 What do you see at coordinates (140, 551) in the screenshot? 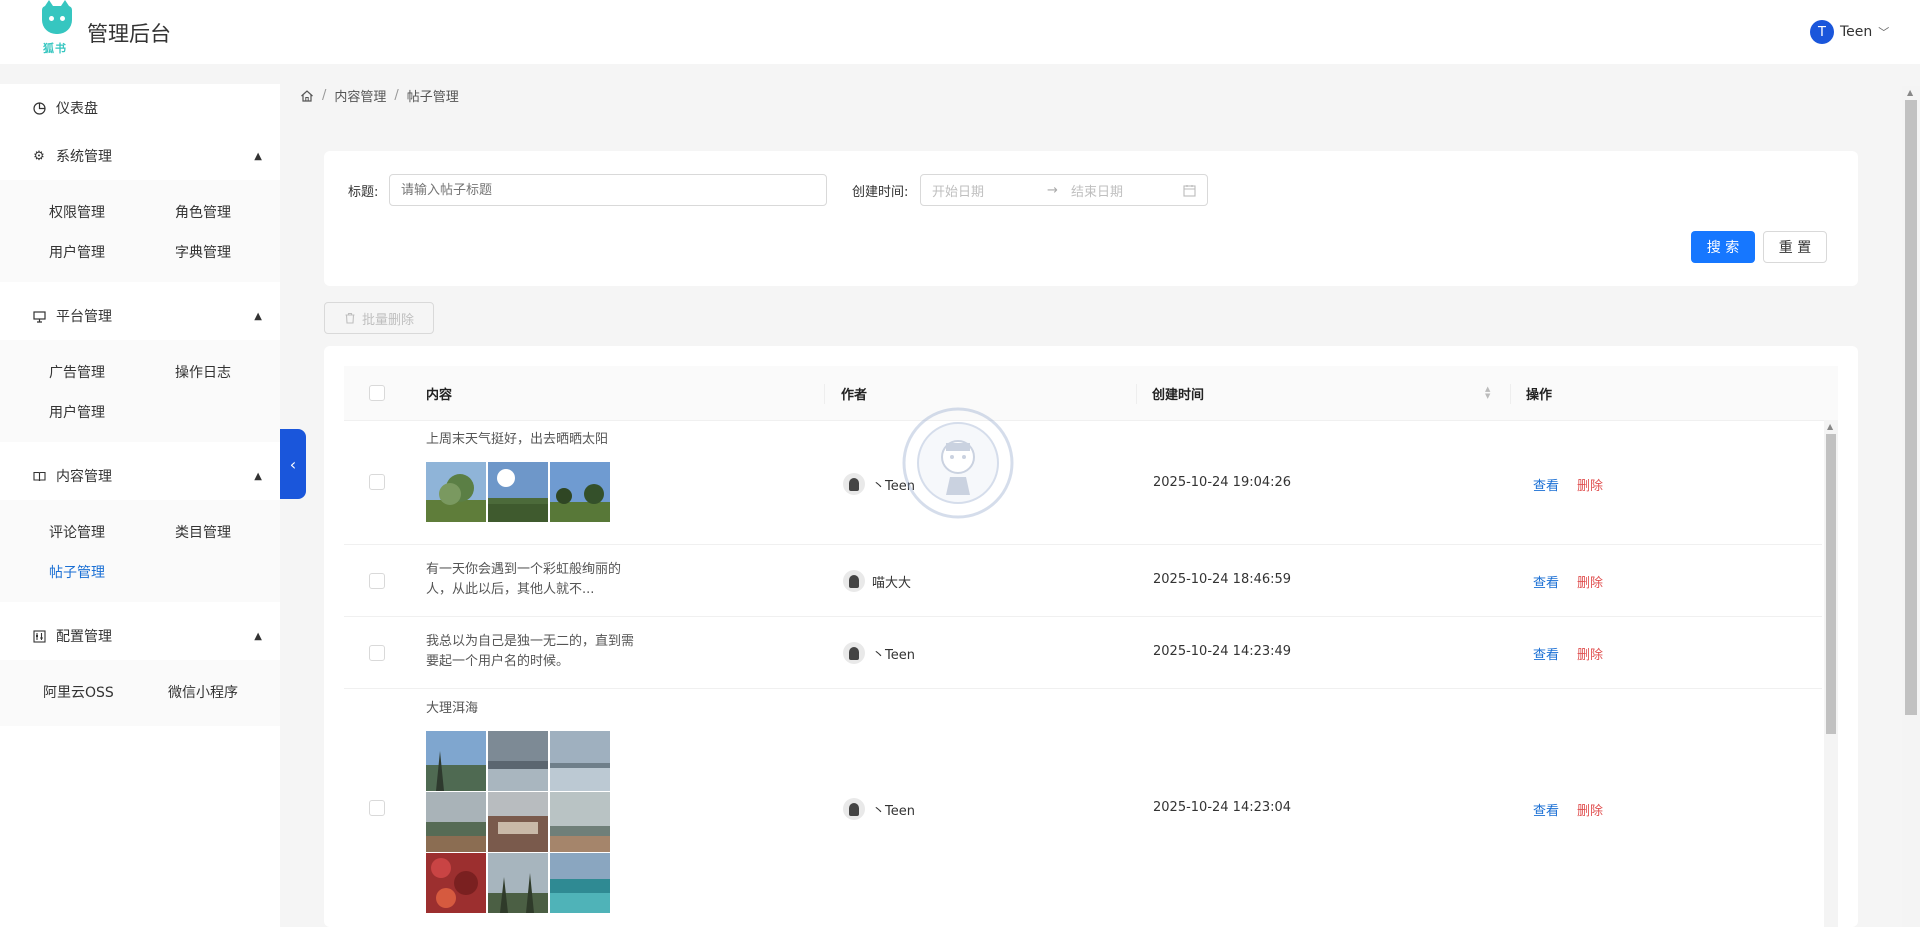
I see `submenu-content: 评论管理 类目管理 帖子管理` at bounding box center [140, 551].